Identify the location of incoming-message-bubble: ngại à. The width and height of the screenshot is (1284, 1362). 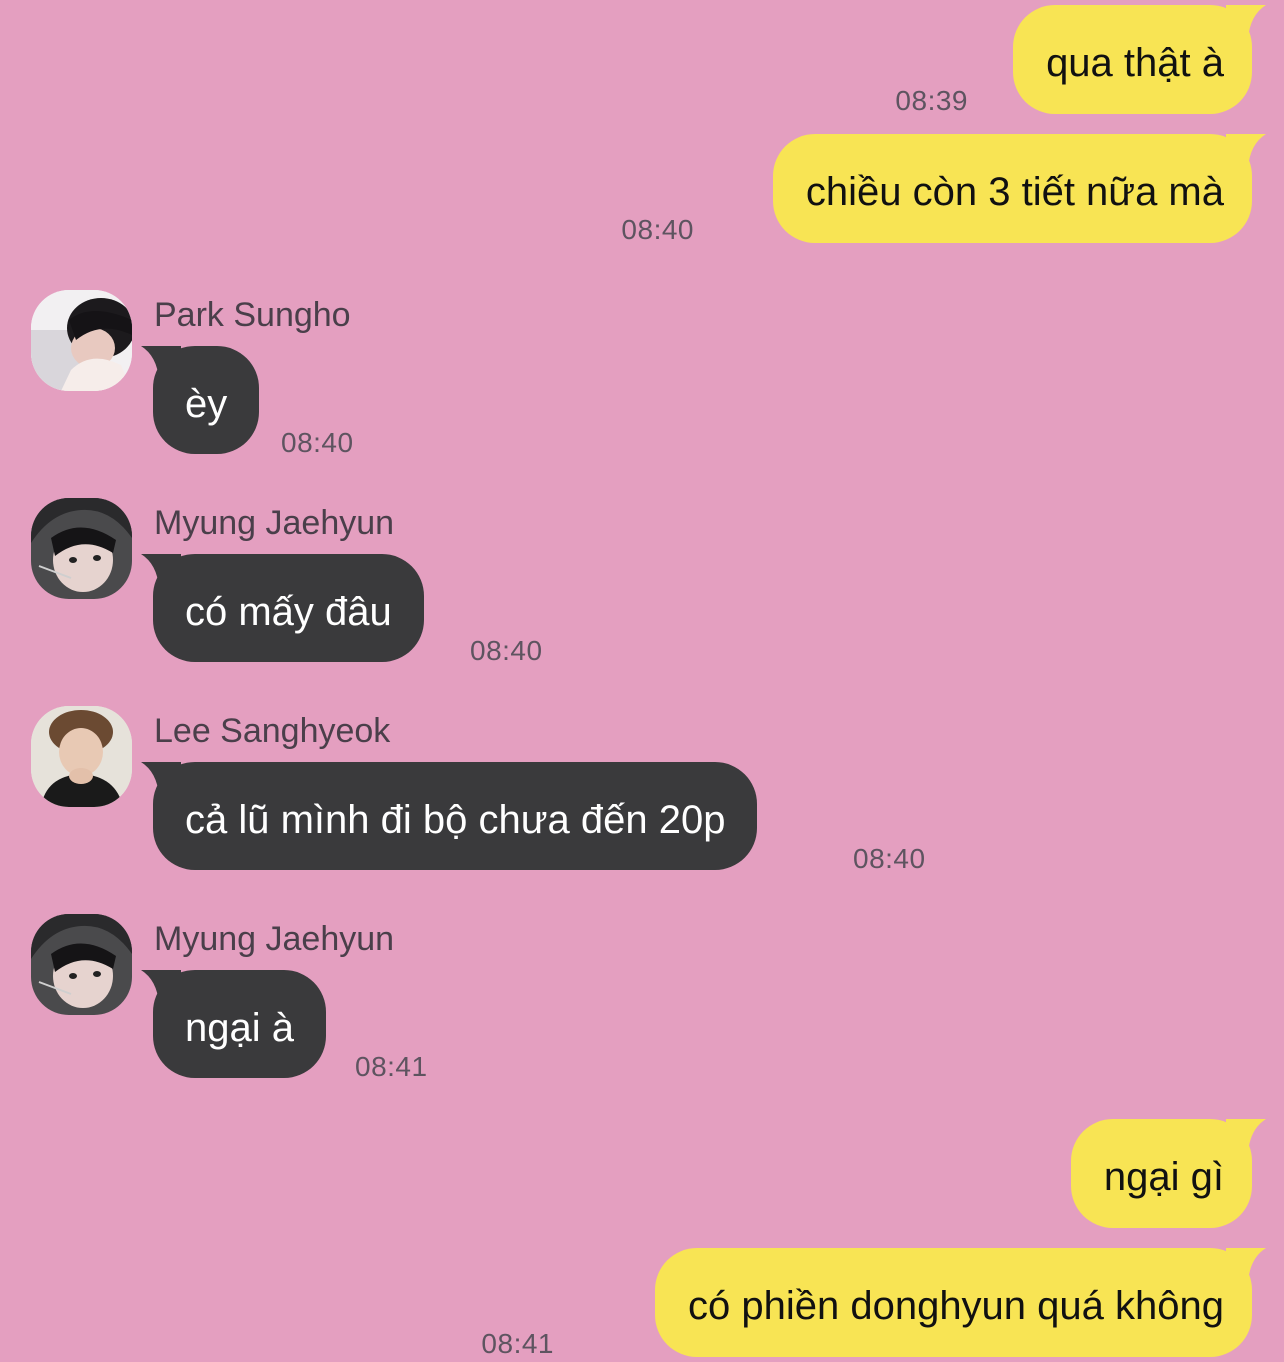
(233, 1024).